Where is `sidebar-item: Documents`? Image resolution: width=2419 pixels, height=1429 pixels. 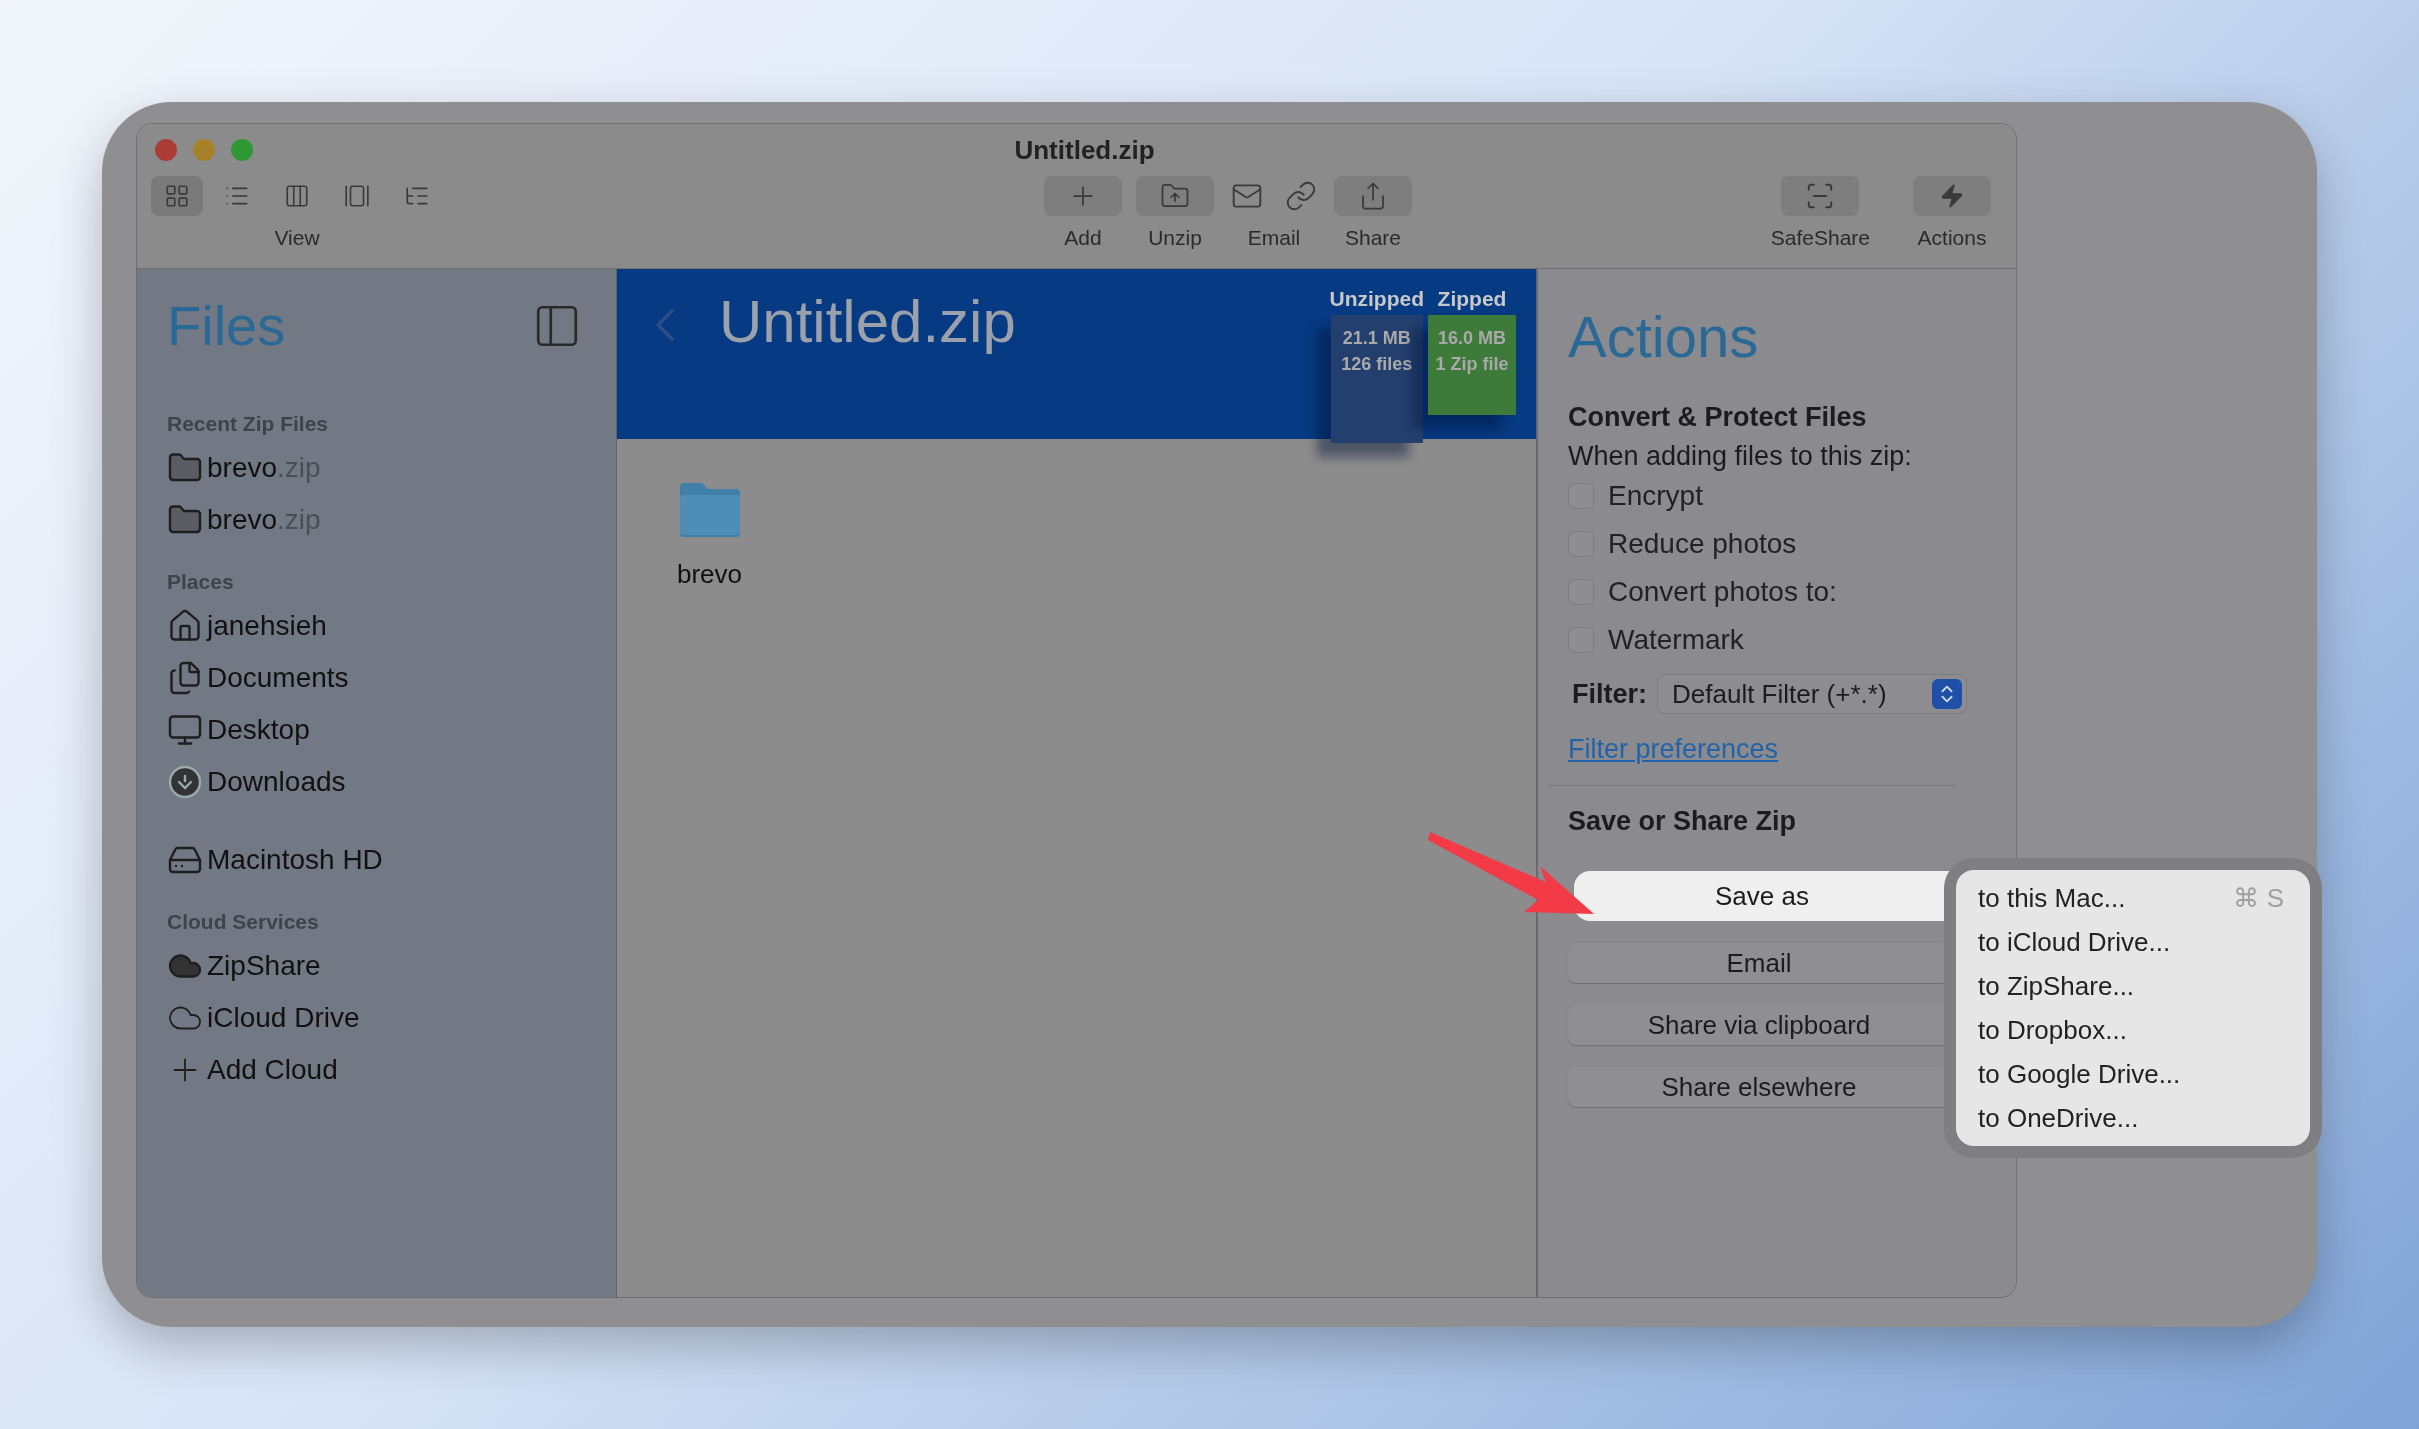 sidebar-item: Documents is located at coordinates (278, 678).